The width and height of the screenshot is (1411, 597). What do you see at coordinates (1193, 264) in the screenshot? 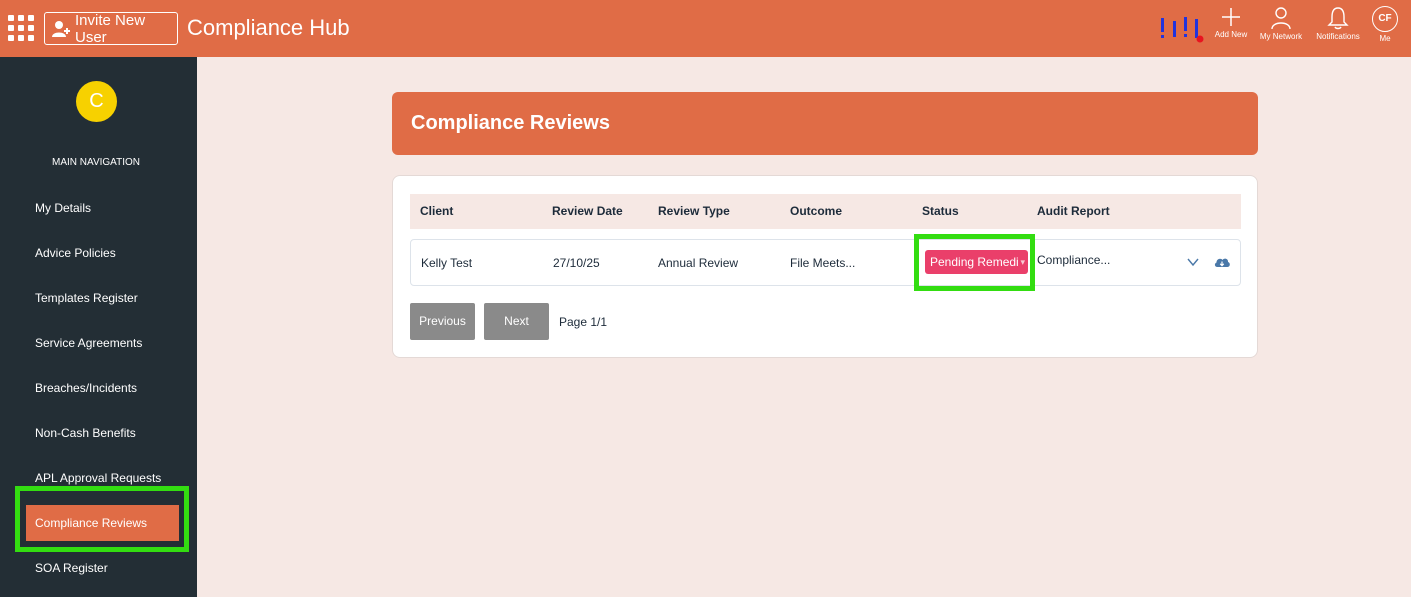
I see `chevron-down-icon` at bounding box center [1193, 264].